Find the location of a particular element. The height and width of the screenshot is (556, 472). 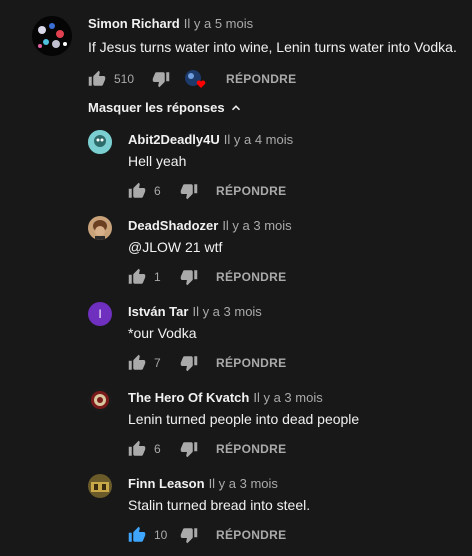

comment-header: Finn Leason Il y a 3 mois is located at coordinates (203, 484).